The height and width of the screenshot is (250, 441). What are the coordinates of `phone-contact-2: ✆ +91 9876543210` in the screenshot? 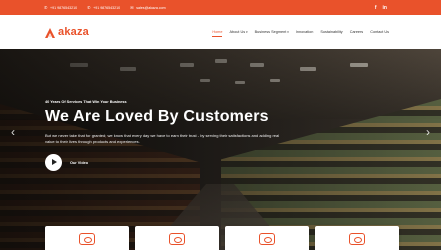 It's located at (104, 7).